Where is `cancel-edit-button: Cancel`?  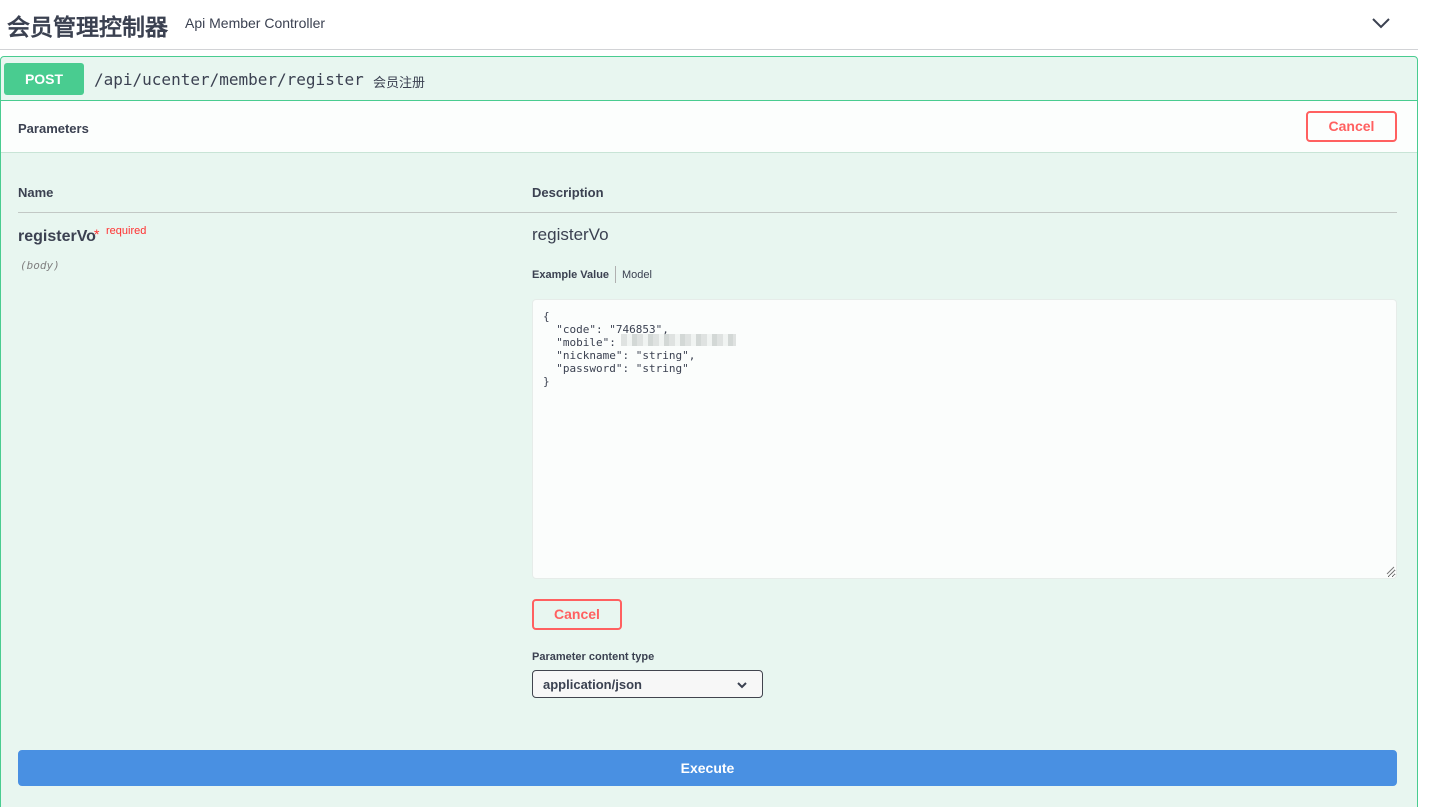
cancel-edit-button: Cancel is located at coordinates (577, 614).